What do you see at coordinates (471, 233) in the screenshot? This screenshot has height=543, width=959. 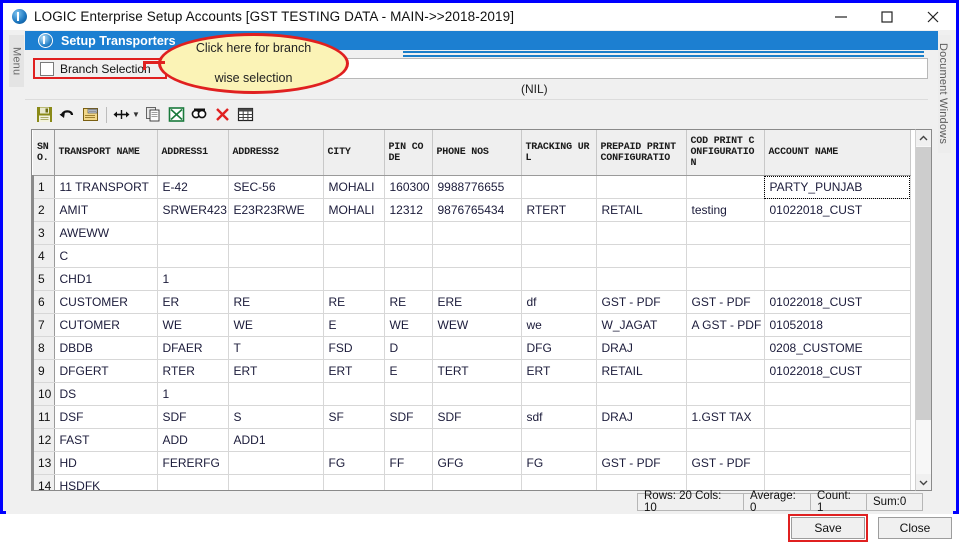 I see `table-row: 3 AWEWW` at bounding box center [471, 233].